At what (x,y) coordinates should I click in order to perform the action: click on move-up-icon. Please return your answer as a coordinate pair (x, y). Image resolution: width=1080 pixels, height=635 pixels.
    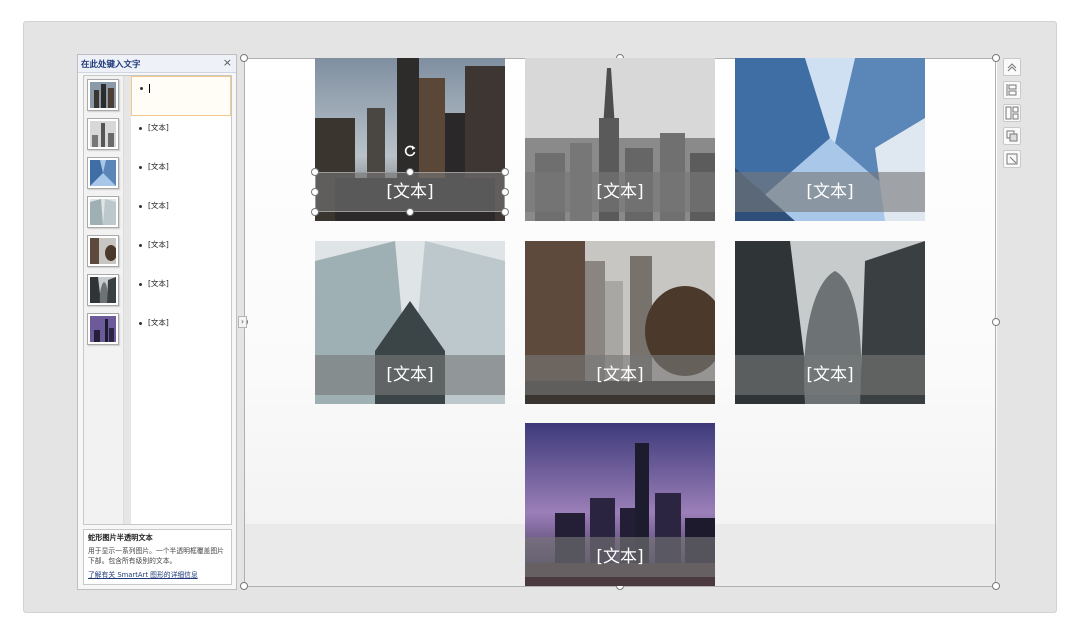
    Looking at the image, I should click on (1012, 67).